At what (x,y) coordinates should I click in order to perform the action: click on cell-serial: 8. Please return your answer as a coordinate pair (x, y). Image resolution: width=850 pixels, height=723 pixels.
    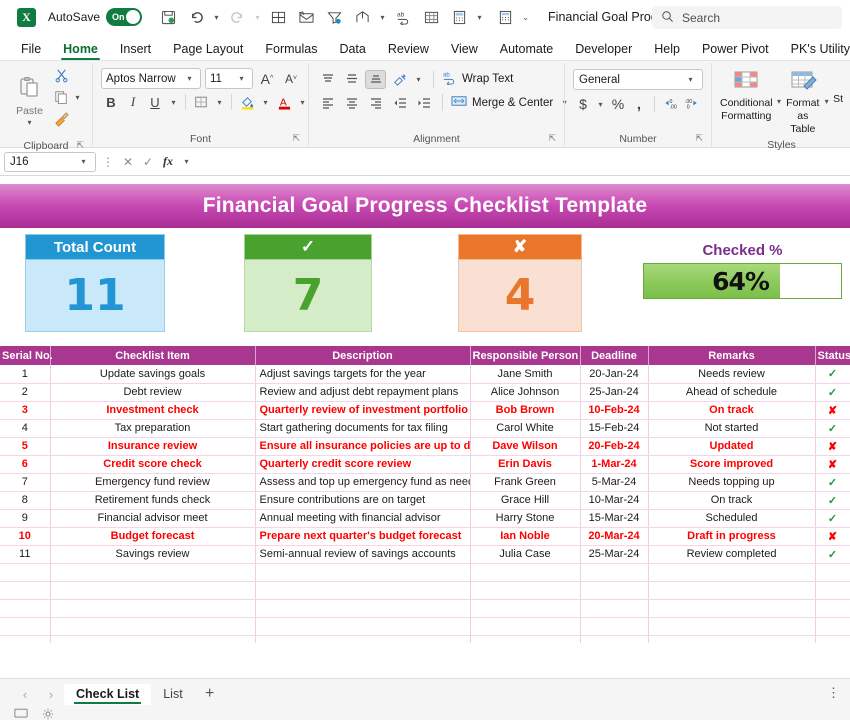
    Looking at the image, I should click on (25, 500).